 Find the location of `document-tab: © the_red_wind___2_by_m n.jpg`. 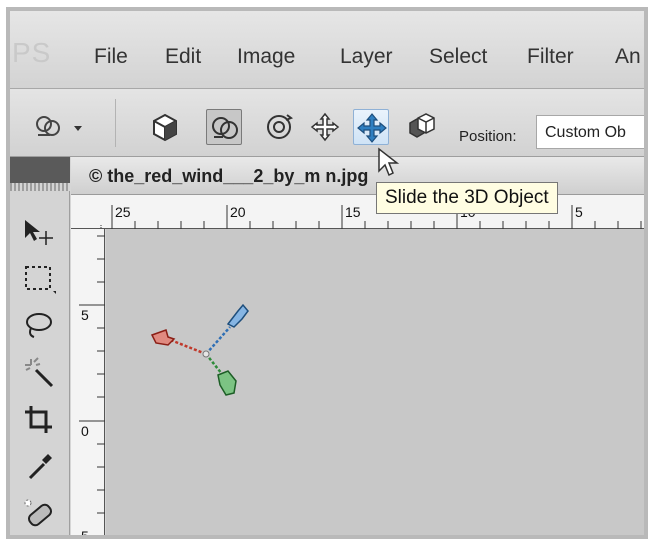

document-tab: © the_red_wind___2_by_m n.jpg is located at coordinates (357, 176).